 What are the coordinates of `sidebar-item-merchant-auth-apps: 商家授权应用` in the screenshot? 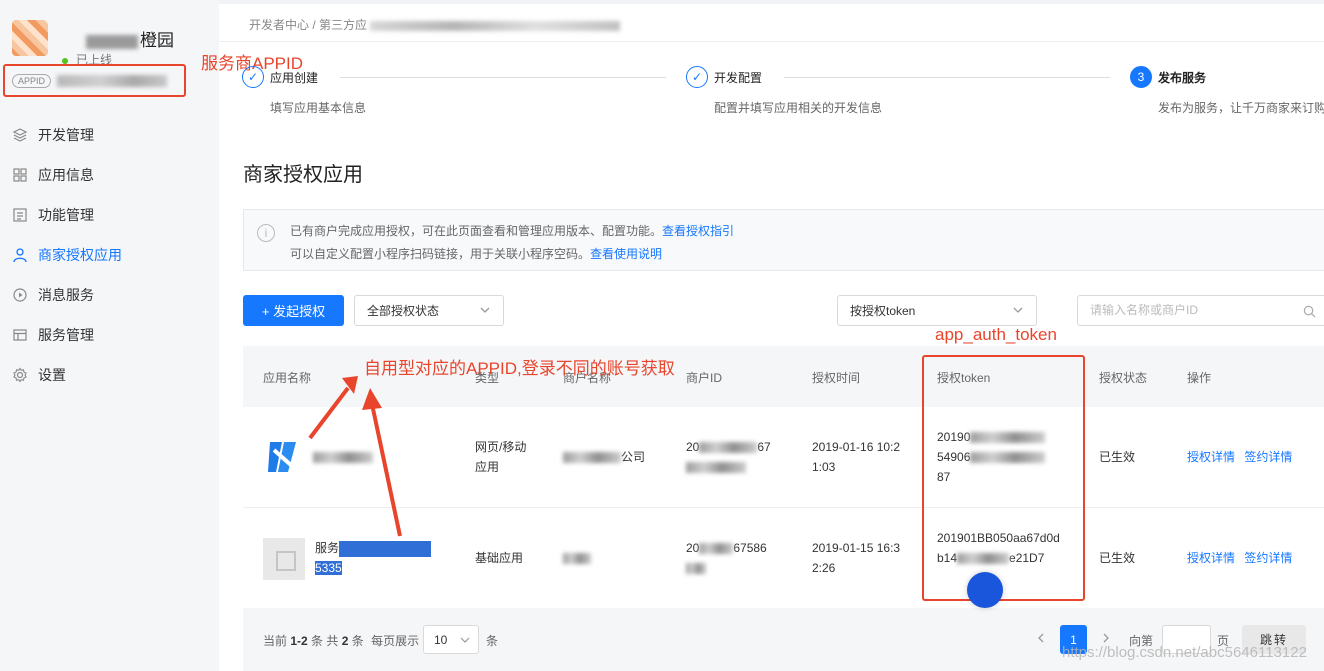 It's located at (109, 255).